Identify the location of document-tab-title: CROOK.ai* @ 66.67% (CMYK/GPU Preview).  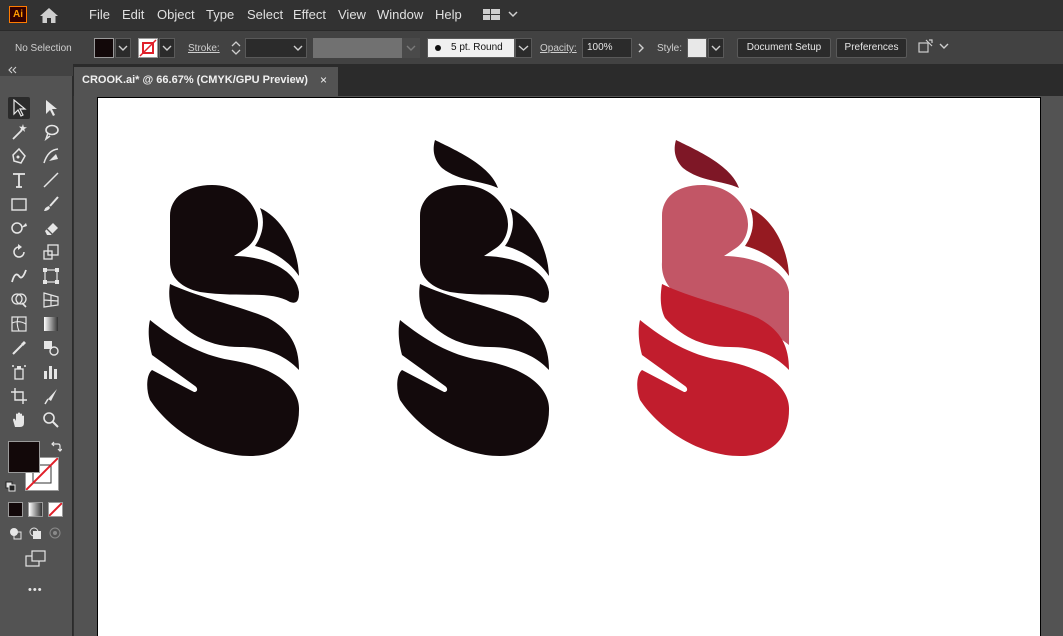
(195, 80).